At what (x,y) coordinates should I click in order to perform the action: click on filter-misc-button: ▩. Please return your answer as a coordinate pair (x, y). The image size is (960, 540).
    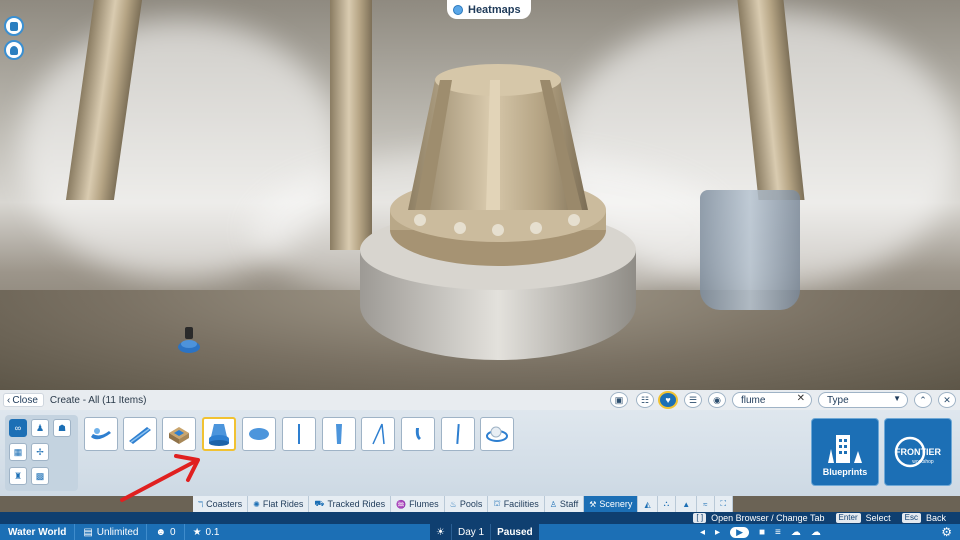
    Looking at the image, I should click on (40, 476).